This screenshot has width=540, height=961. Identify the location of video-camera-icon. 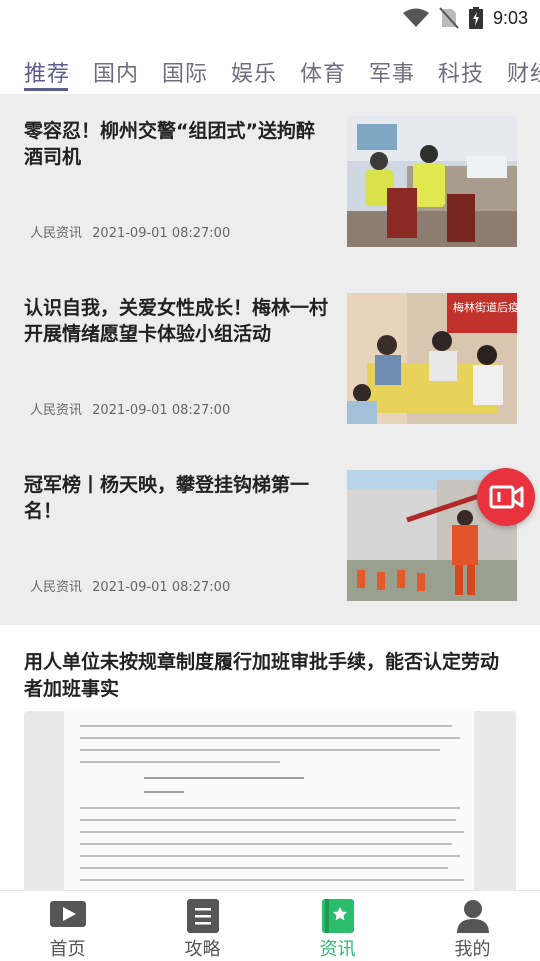
(506, 497).